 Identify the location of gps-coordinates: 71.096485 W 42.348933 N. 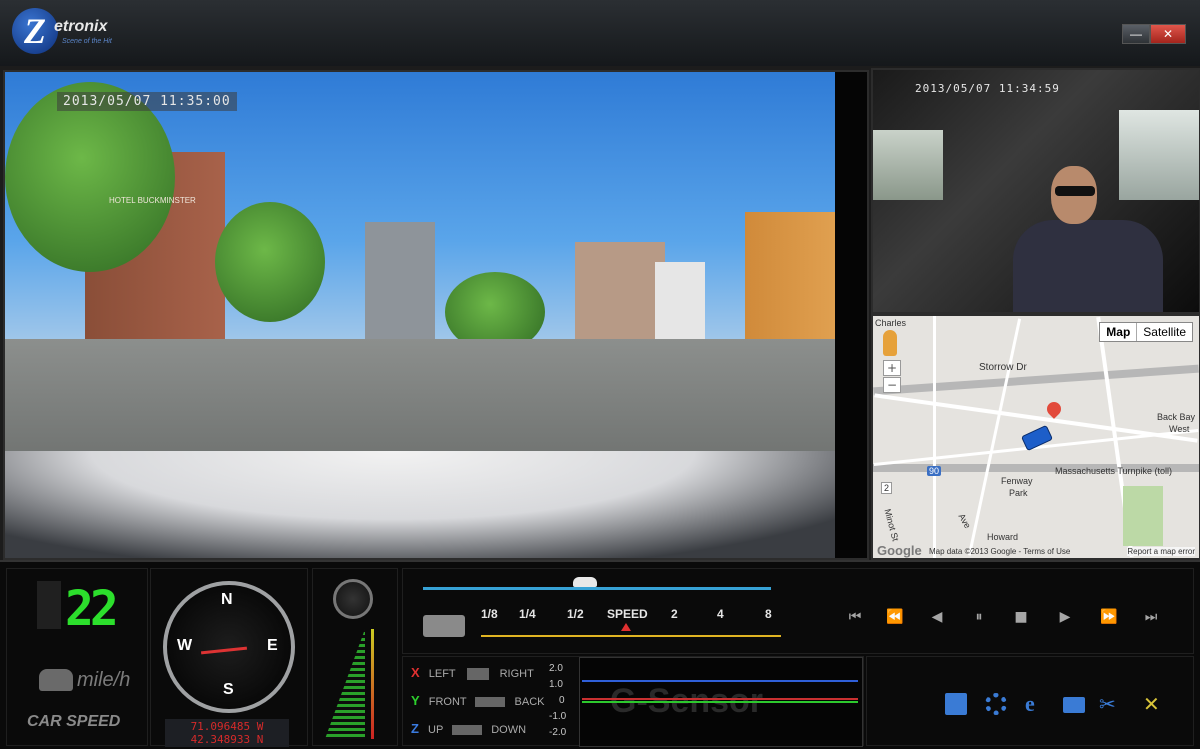
(227, 733).